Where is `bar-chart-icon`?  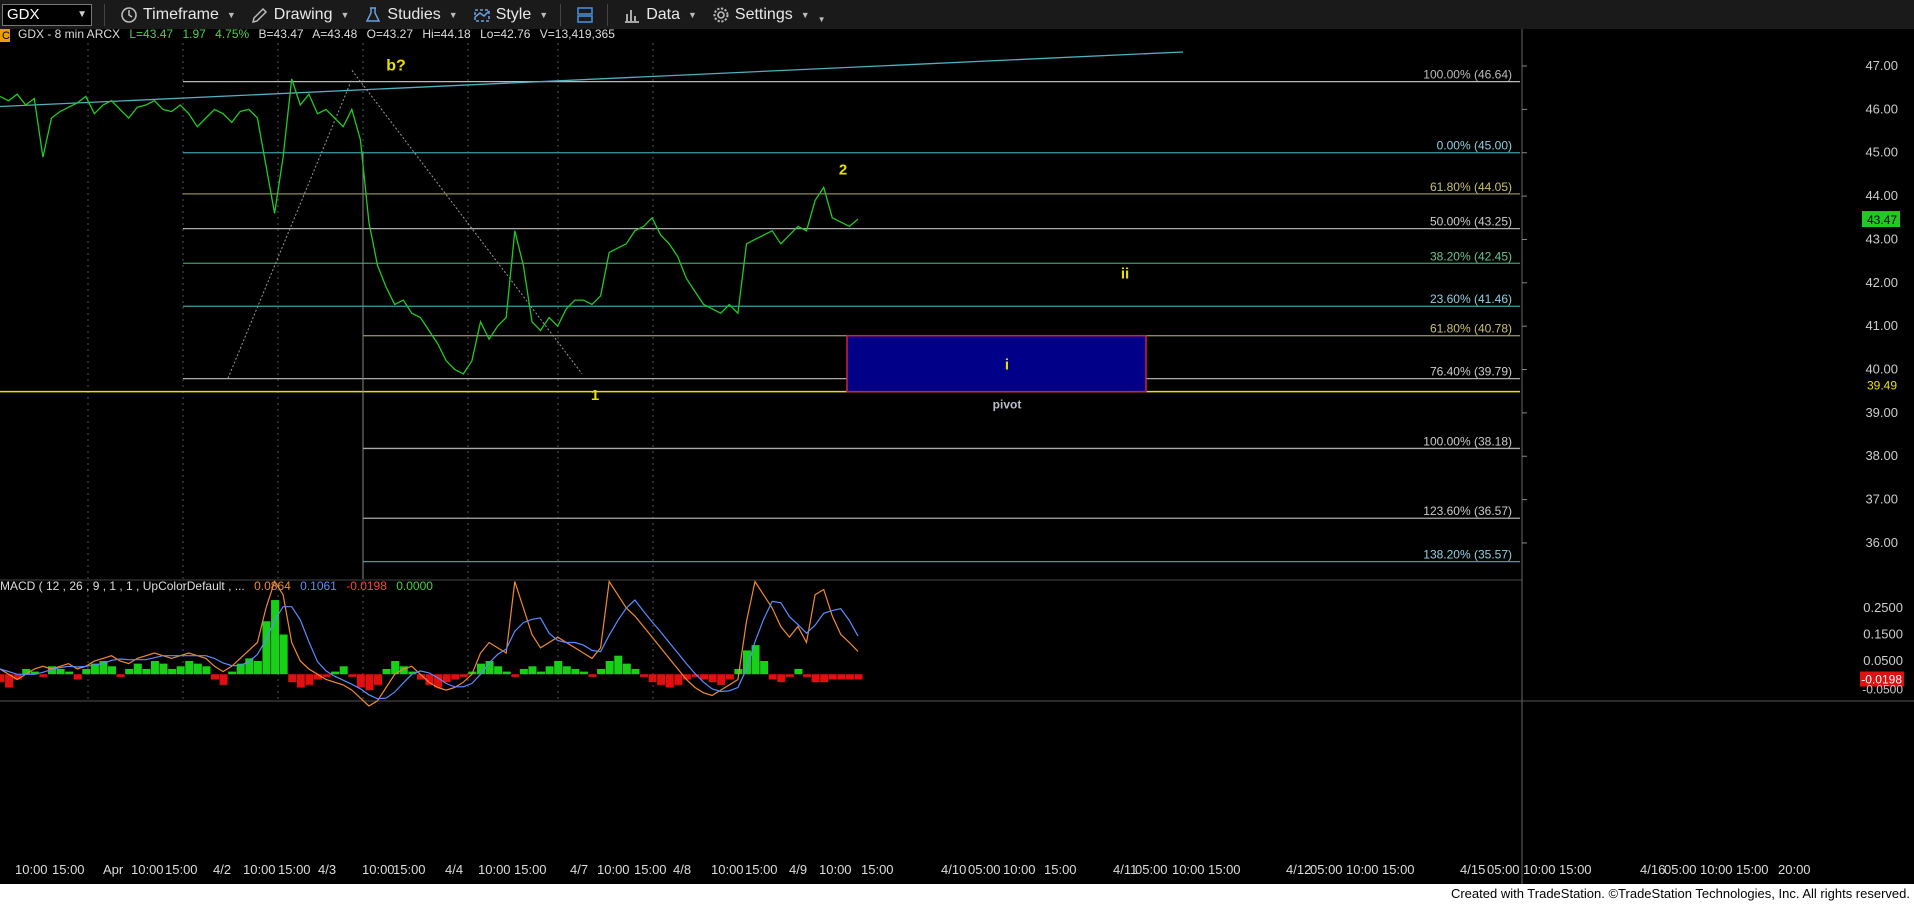 bar-chart-icon is located at coordinates (632, 16).